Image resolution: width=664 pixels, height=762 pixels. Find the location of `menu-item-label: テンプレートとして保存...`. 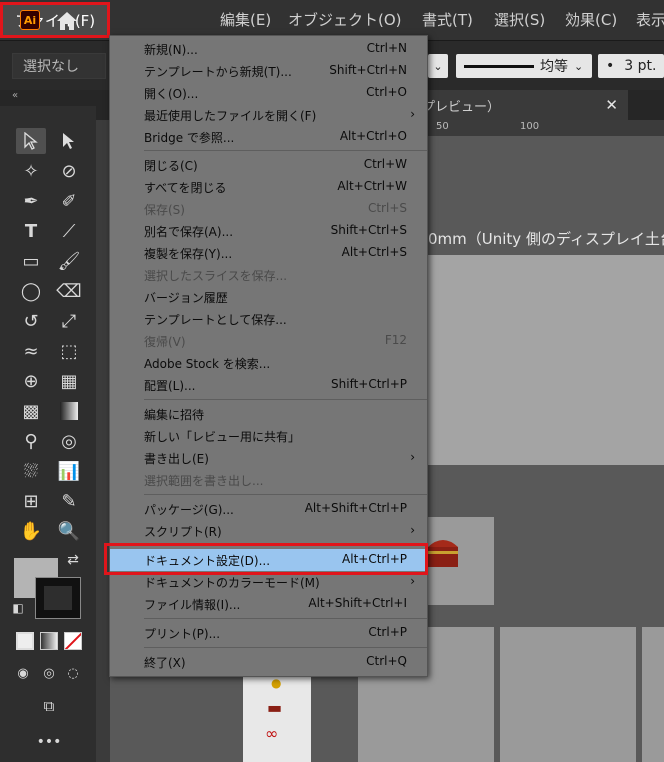

menu-item-label: テンプレートとして保存... is located at coordinates (215, 320).